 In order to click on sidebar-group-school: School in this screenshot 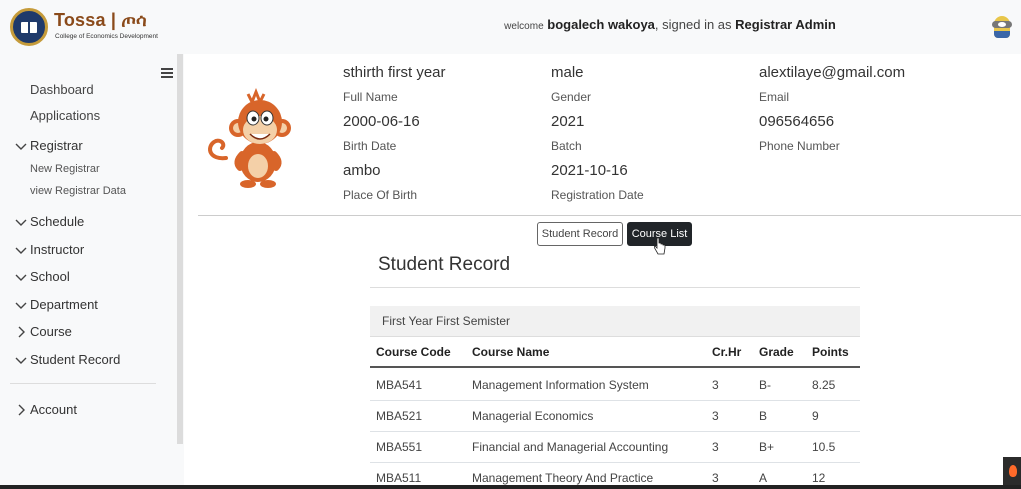, I will do `click(42, 276)`.